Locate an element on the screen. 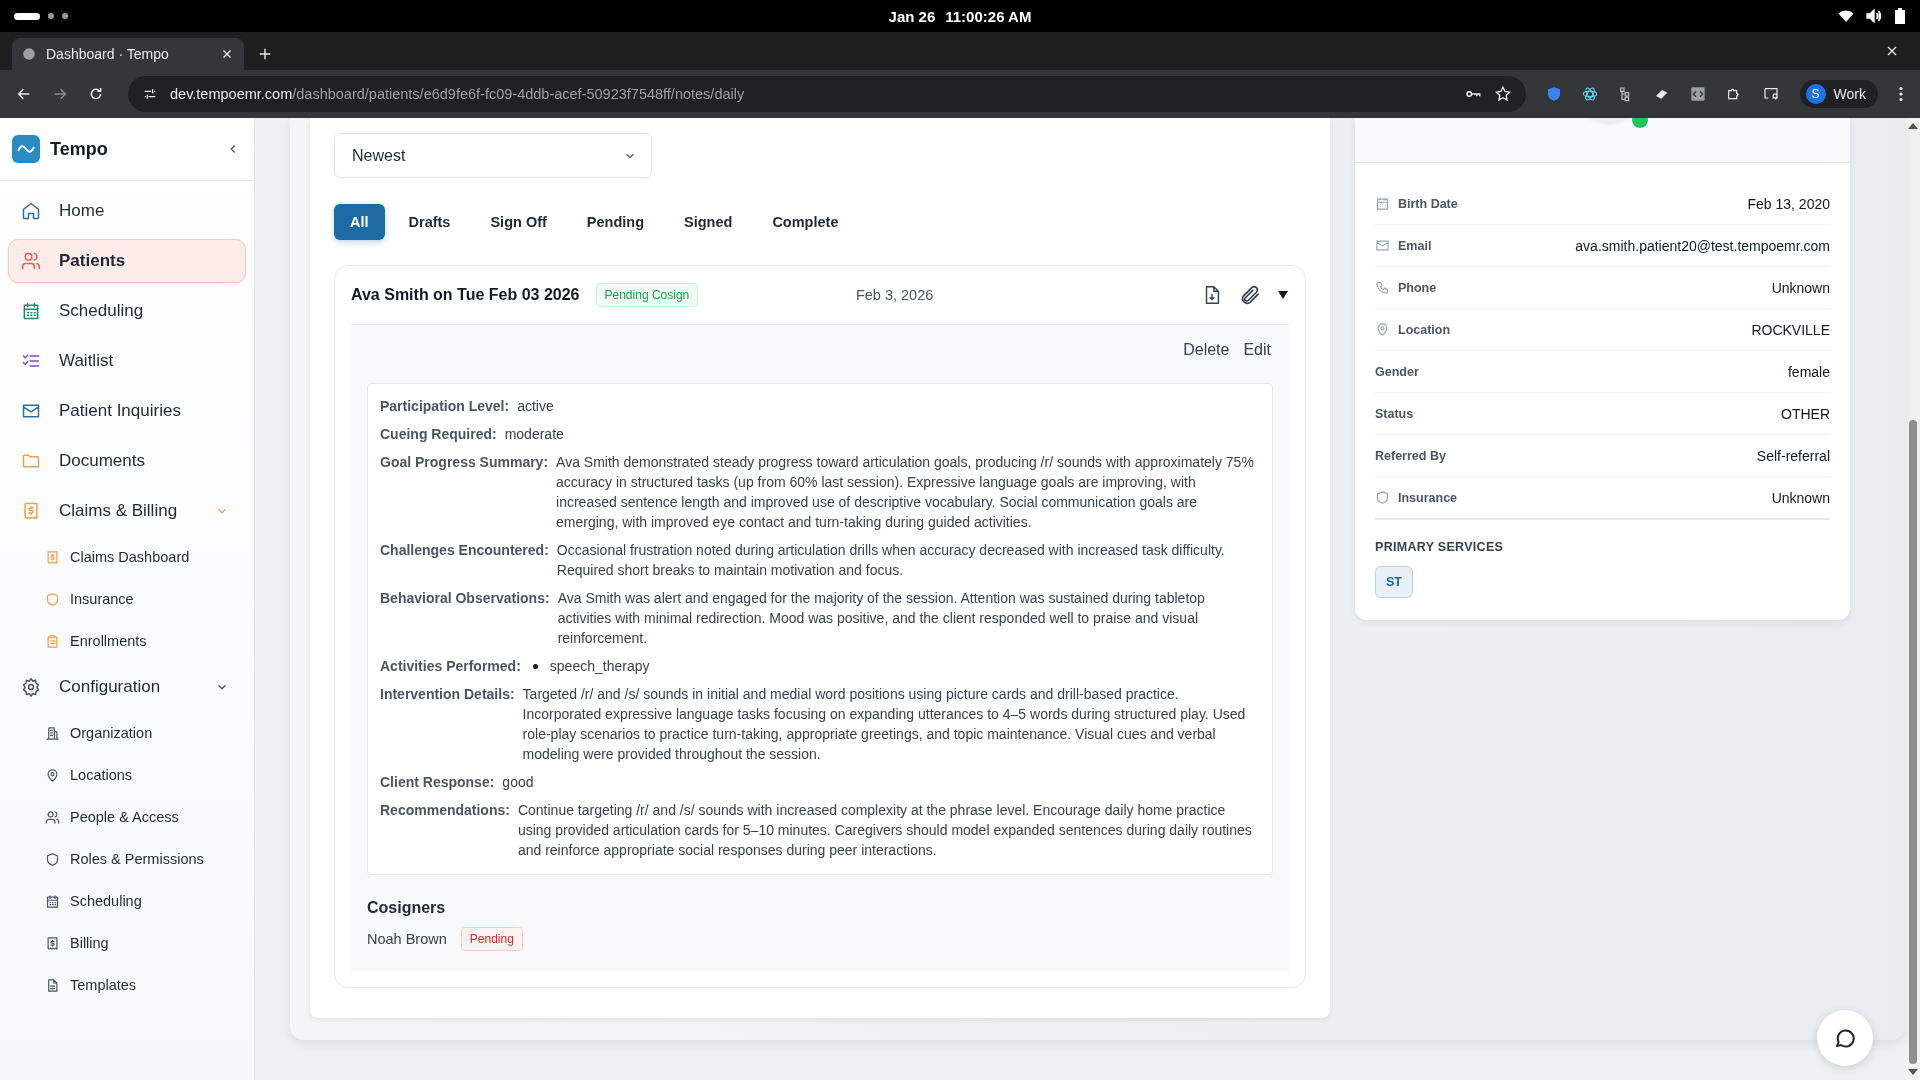 The height and width of the screenshot is (1080, 1920). nav-subitem: Templates is located at coordinates (127, 985).